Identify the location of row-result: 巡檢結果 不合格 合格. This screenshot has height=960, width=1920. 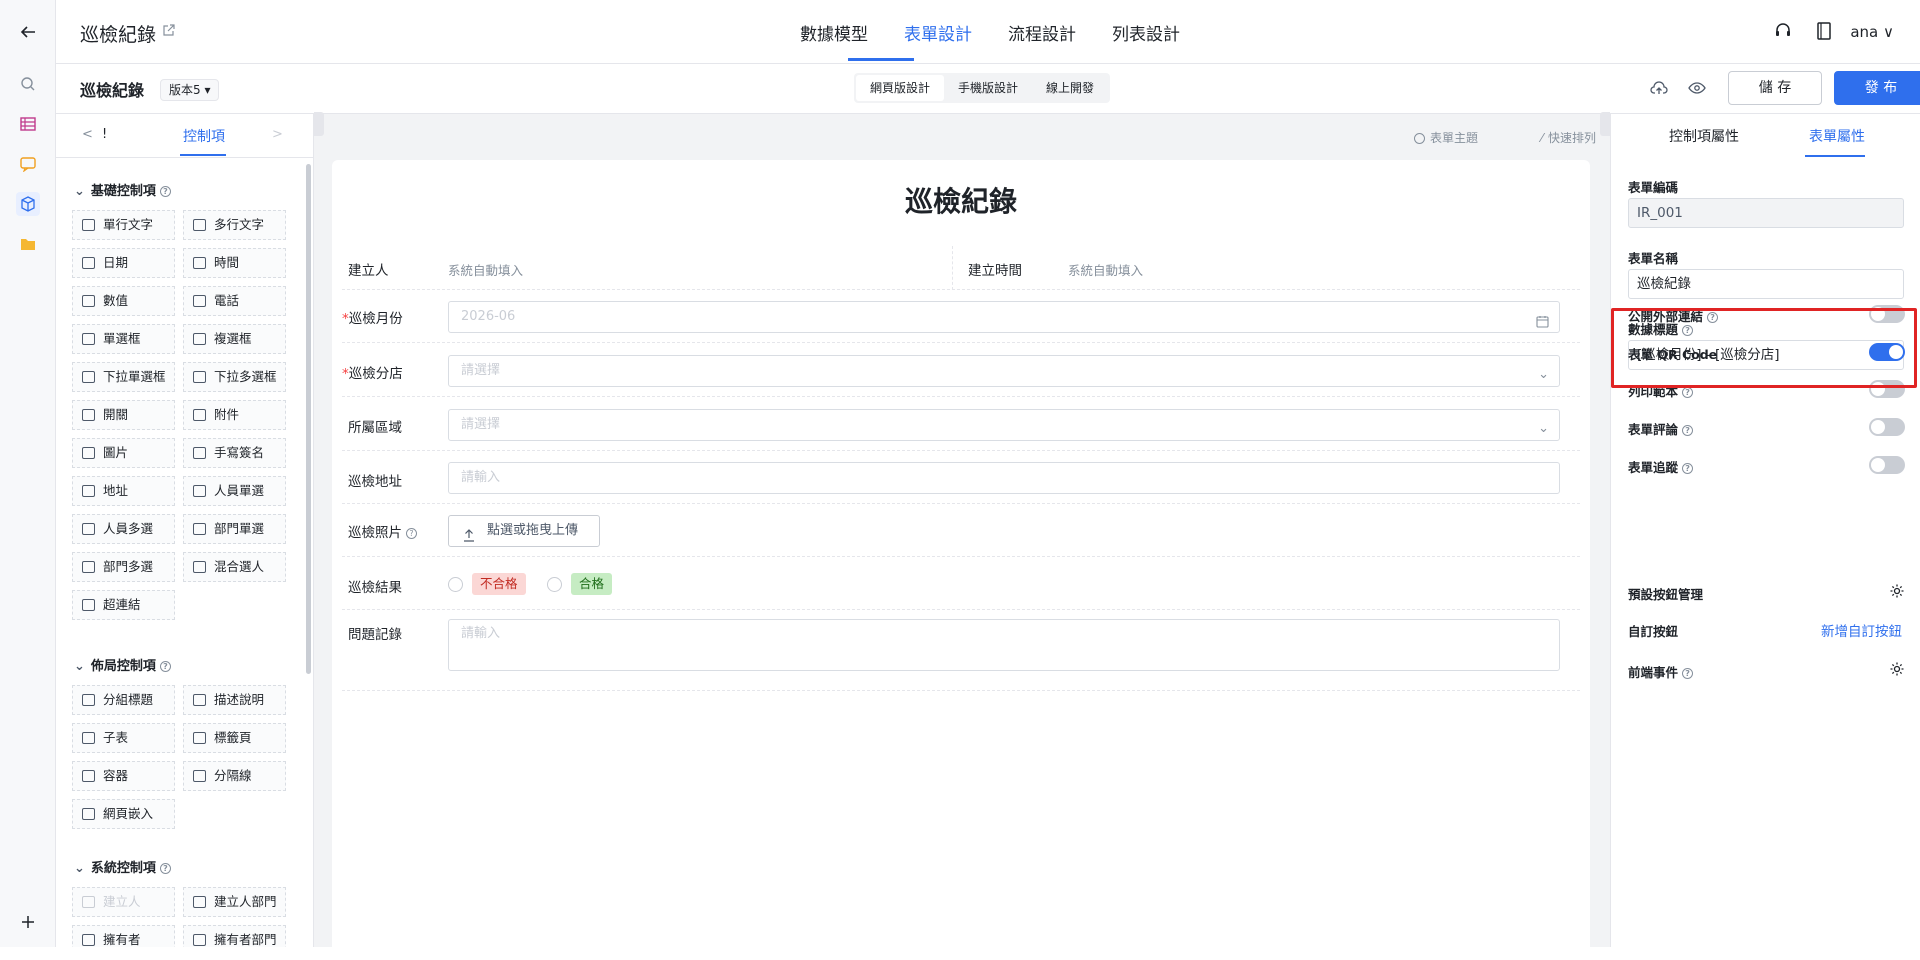
(961, 584).